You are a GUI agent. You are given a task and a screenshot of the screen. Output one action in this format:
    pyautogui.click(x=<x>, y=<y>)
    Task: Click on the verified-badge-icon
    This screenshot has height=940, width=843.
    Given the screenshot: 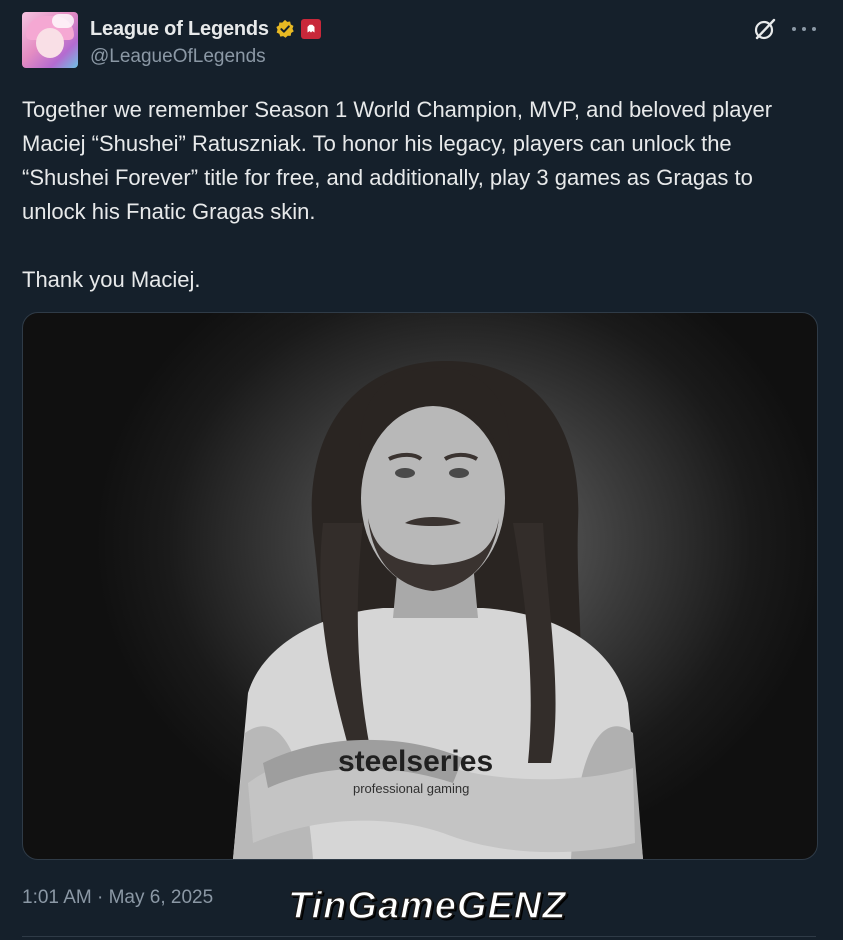 What is the action you would take?
    pyautogui.click(x=285, y=29)
    